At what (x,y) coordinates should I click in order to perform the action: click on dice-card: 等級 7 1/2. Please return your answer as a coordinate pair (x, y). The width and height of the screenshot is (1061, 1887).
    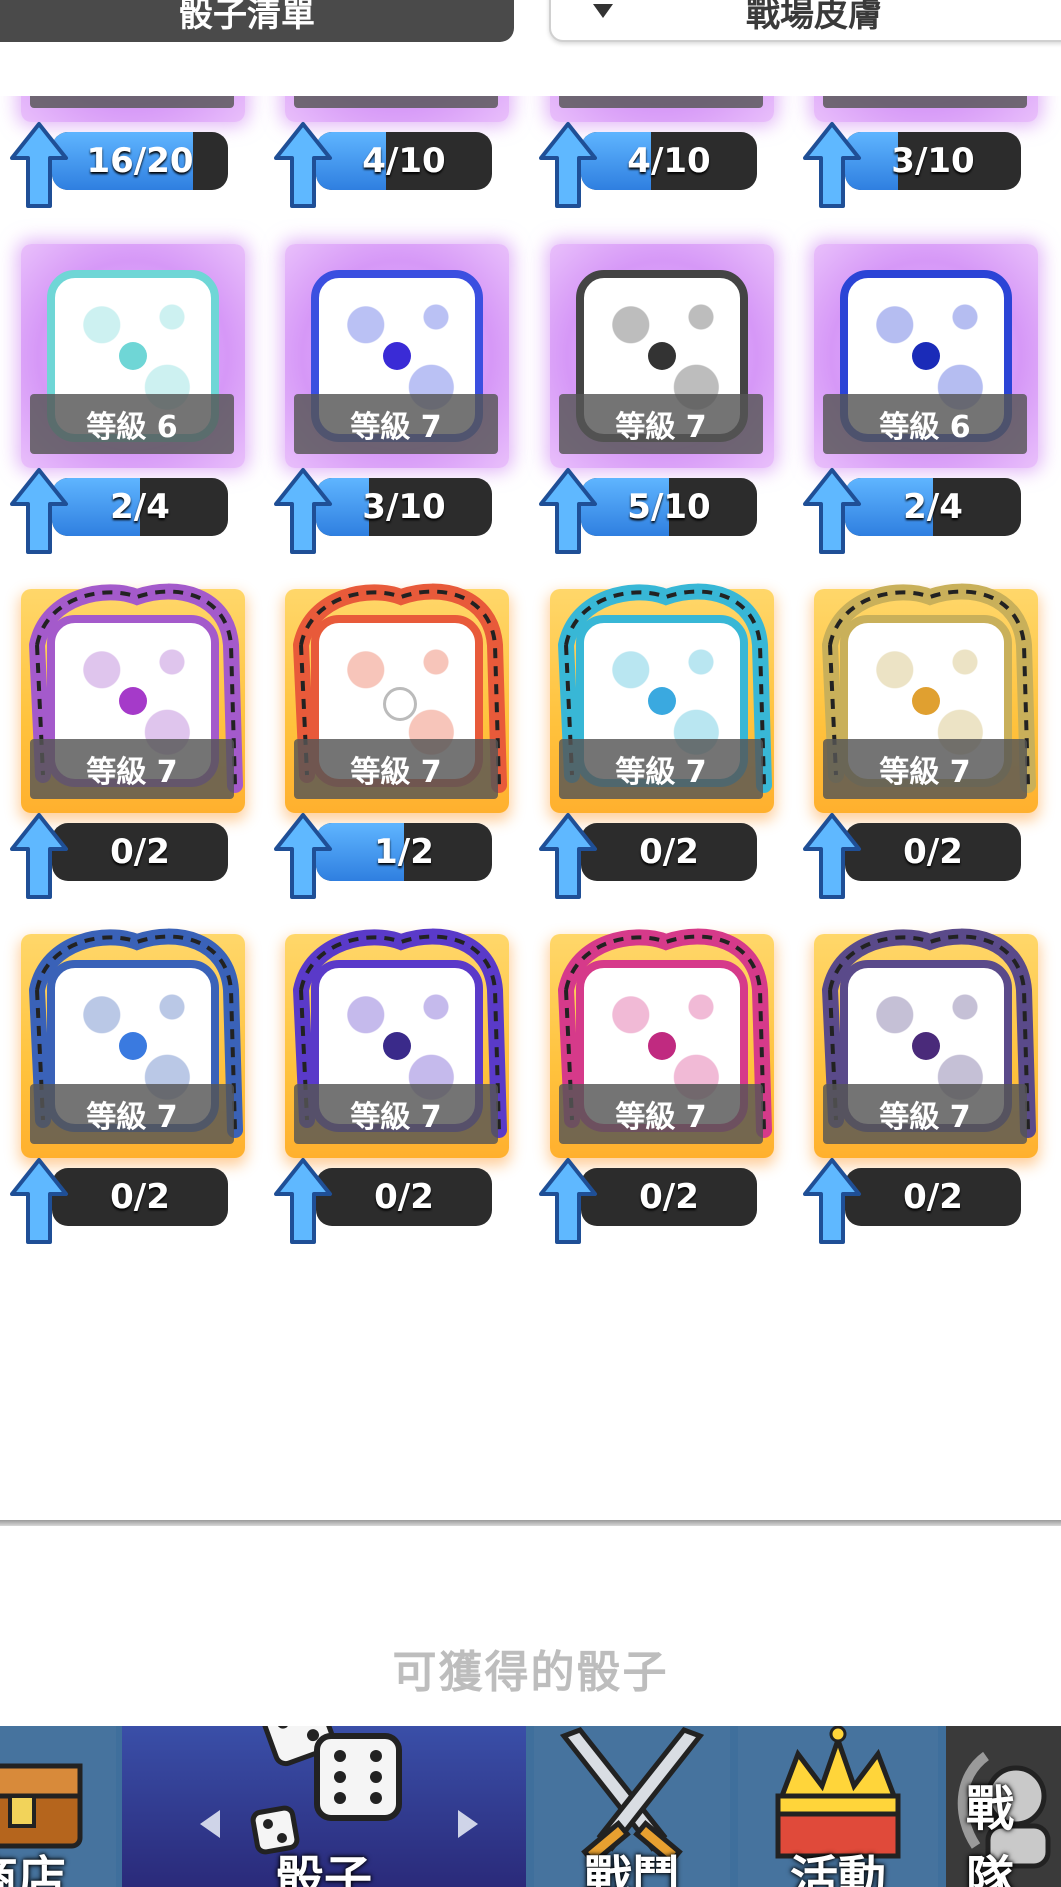
    Looking at the image, I should click on (386, 741).